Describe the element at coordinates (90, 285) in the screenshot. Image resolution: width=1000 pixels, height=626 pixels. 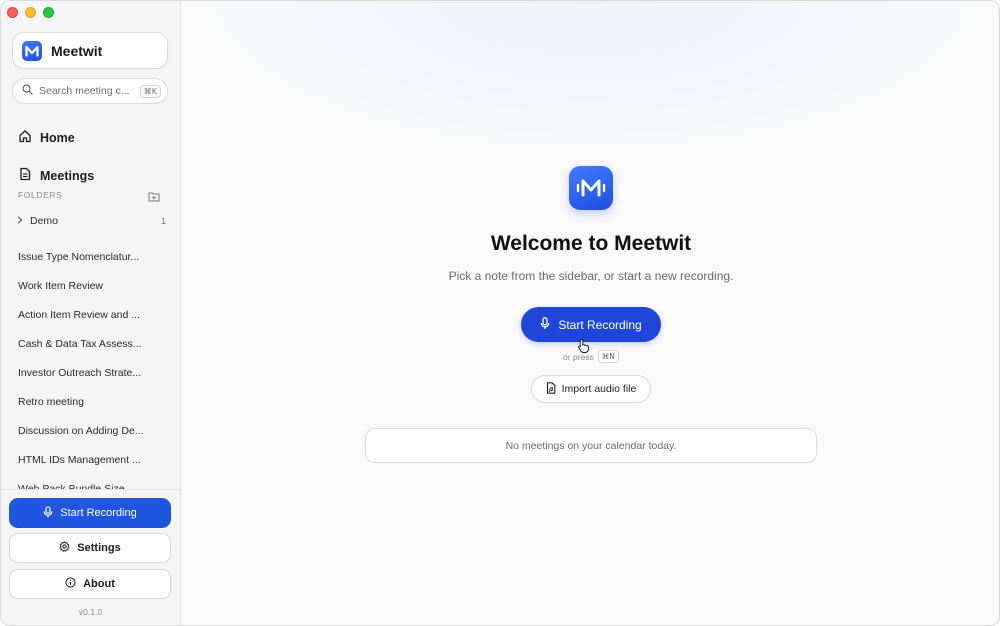
I see `list-item: Work Item Review` at that location.